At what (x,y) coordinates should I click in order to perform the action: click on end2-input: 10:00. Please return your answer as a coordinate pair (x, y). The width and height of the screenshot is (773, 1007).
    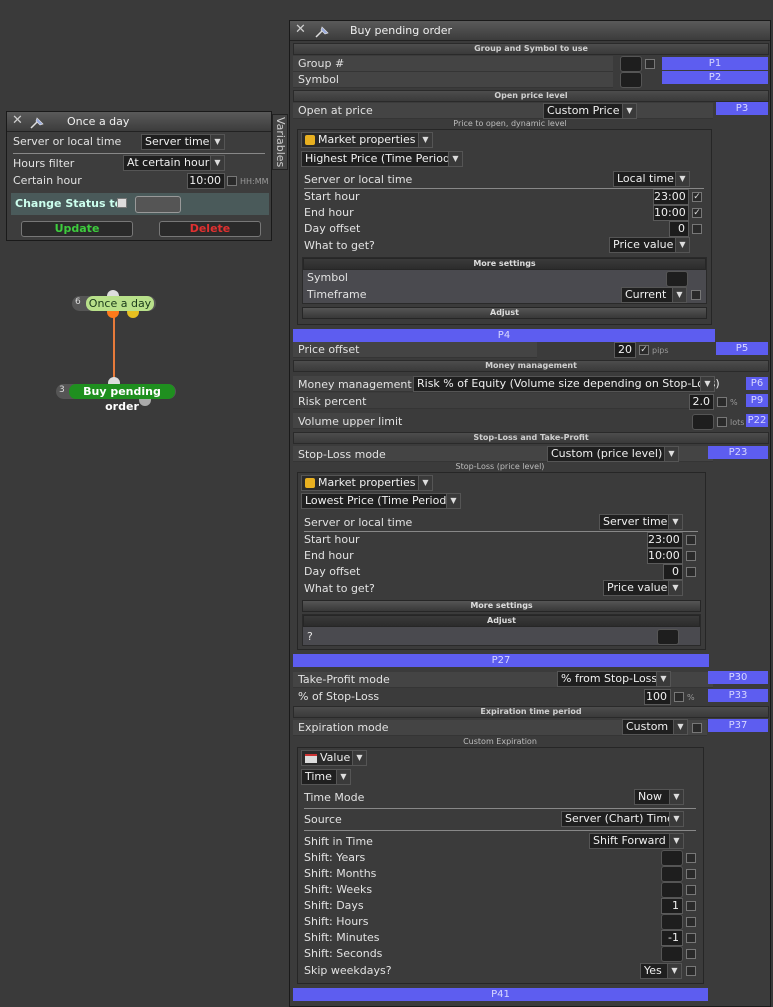
    Looking at the image, I should click on (665, 556).